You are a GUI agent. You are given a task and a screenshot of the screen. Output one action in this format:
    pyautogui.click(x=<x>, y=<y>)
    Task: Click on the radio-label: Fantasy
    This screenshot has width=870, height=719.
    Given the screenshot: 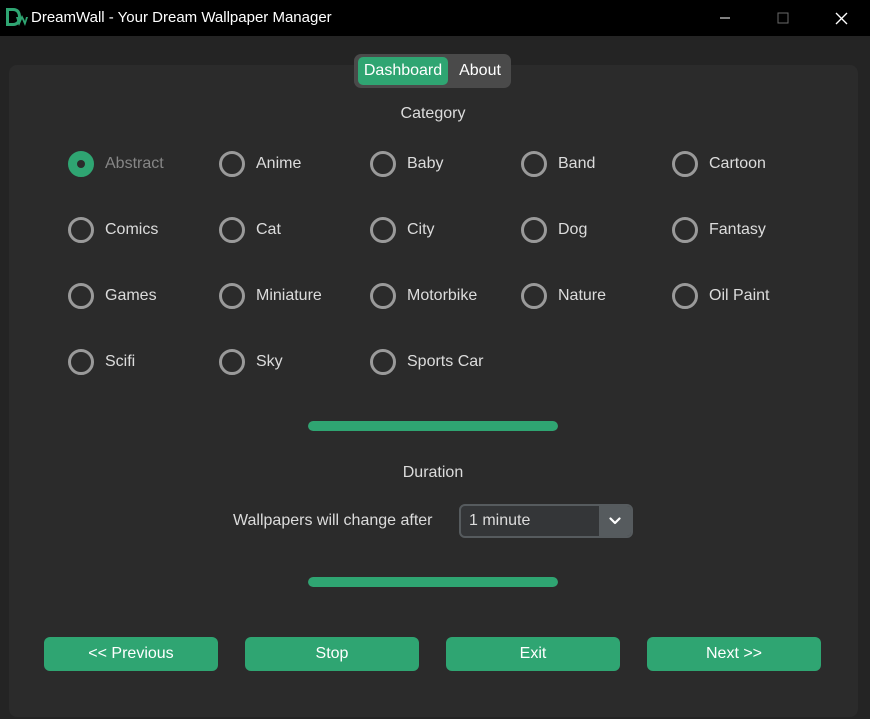 What is the action you would take?
    pyautogui.click(x=737, y=229)
    